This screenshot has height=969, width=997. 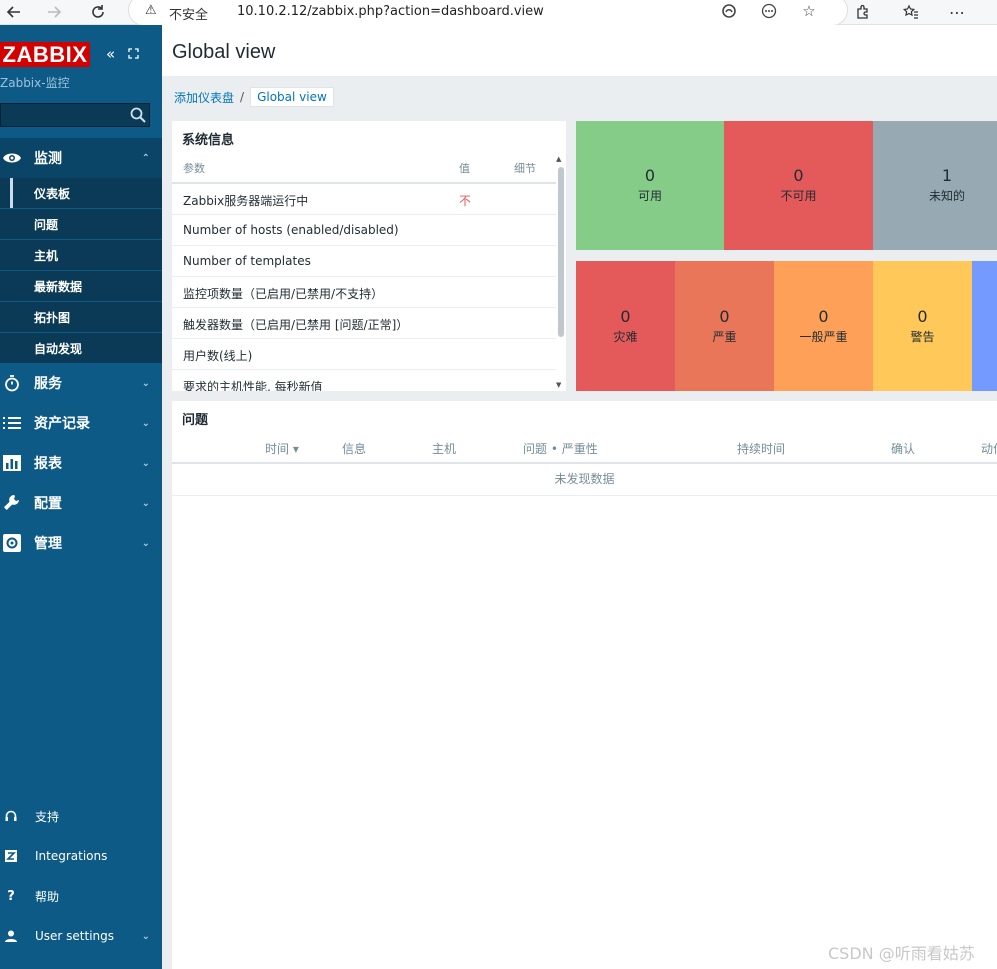 I want to click on submenu-latest-data: 最新数据, so click(x=81, y=286).